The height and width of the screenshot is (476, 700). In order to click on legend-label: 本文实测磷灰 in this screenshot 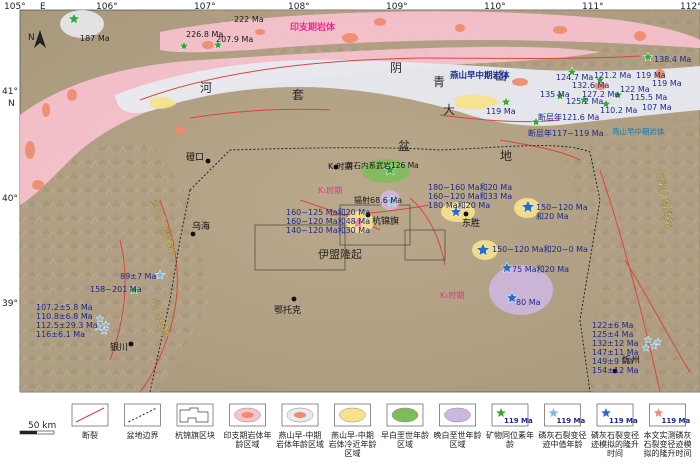, I will do `click(668, 435)`.